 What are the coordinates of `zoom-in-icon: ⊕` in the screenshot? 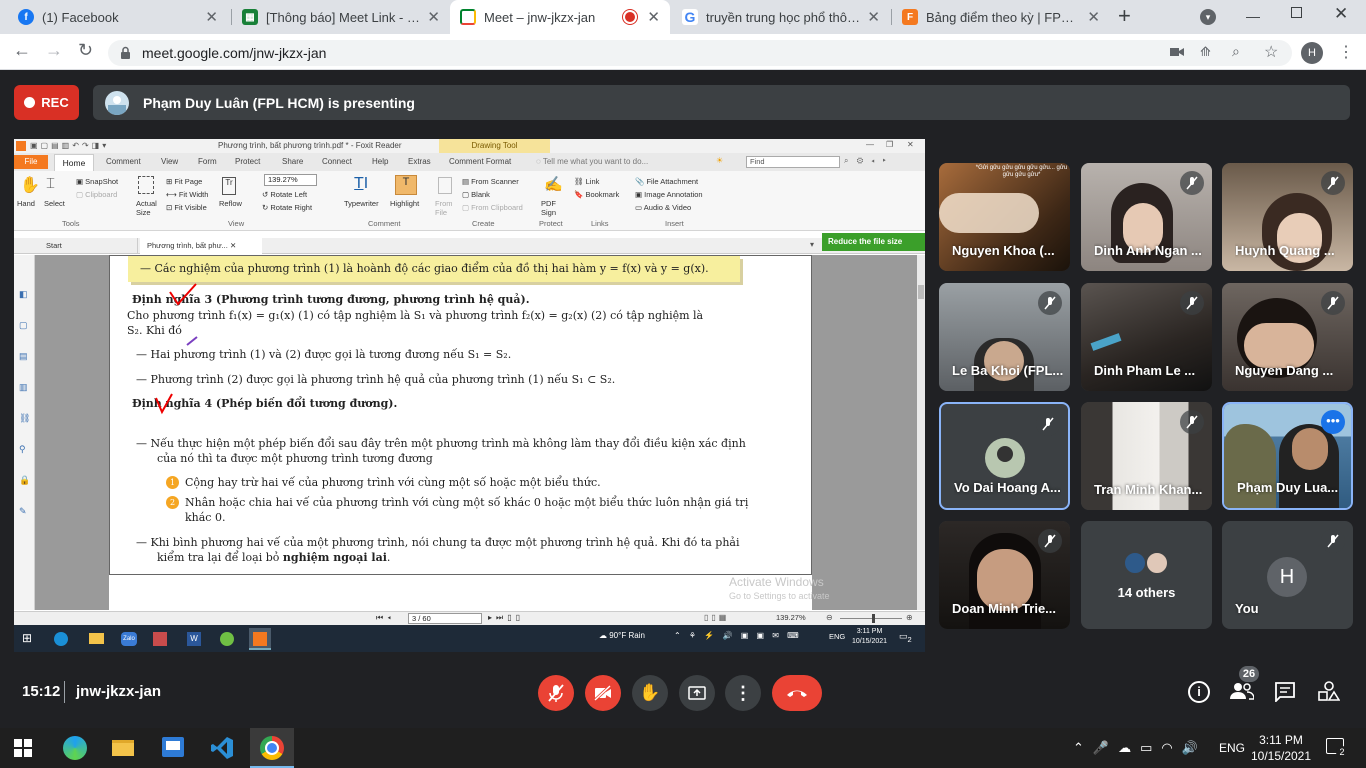 It's located at (909, 617).